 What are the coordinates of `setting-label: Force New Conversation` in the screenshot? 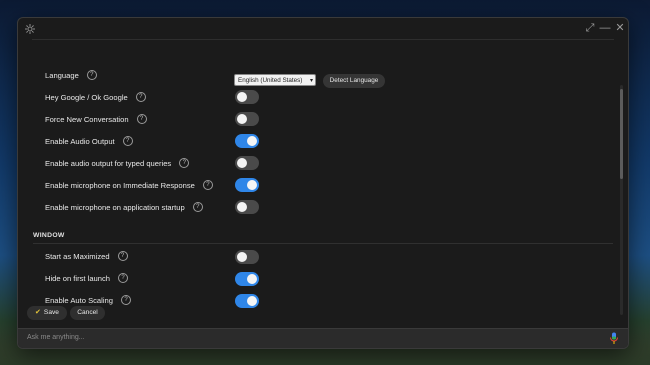 It's located at (87, 119).